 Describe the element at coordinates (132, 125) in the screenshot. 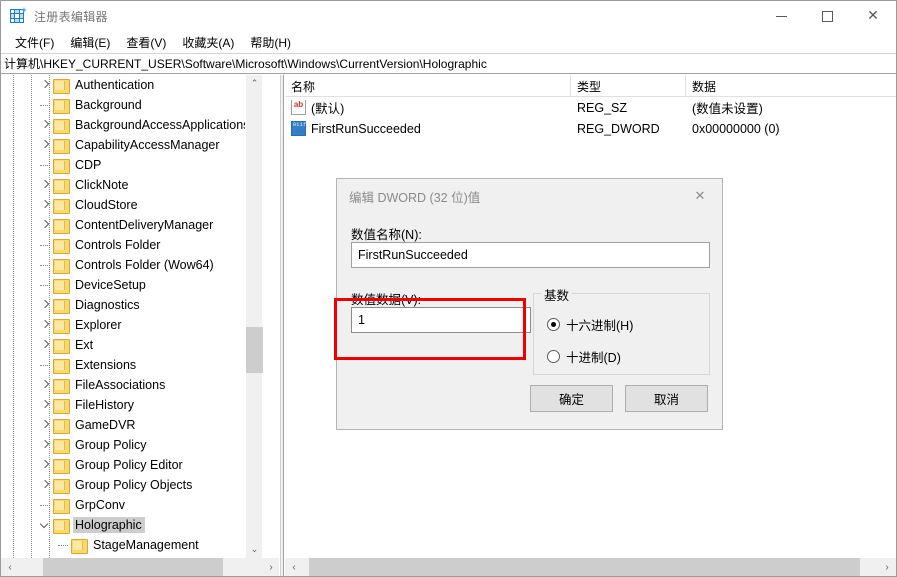

I see `tree-item: BackgroundAccessApplications` at that location.